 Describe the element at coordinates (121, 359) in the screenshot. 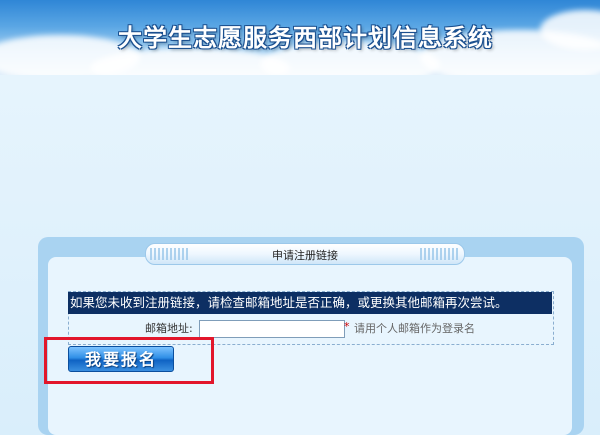

I see `register-button: 我要报名` at that location.